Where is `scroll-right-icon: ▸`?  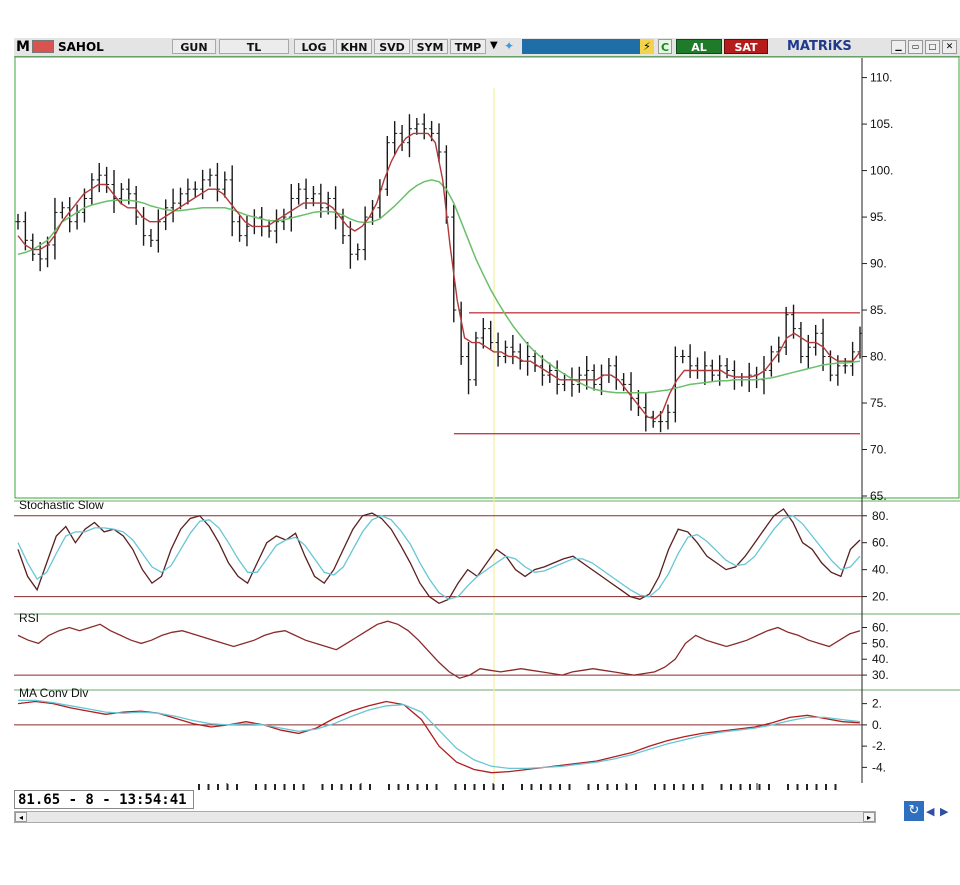 scroll-right-icon: ▸ is located at coordinates (869, 817).